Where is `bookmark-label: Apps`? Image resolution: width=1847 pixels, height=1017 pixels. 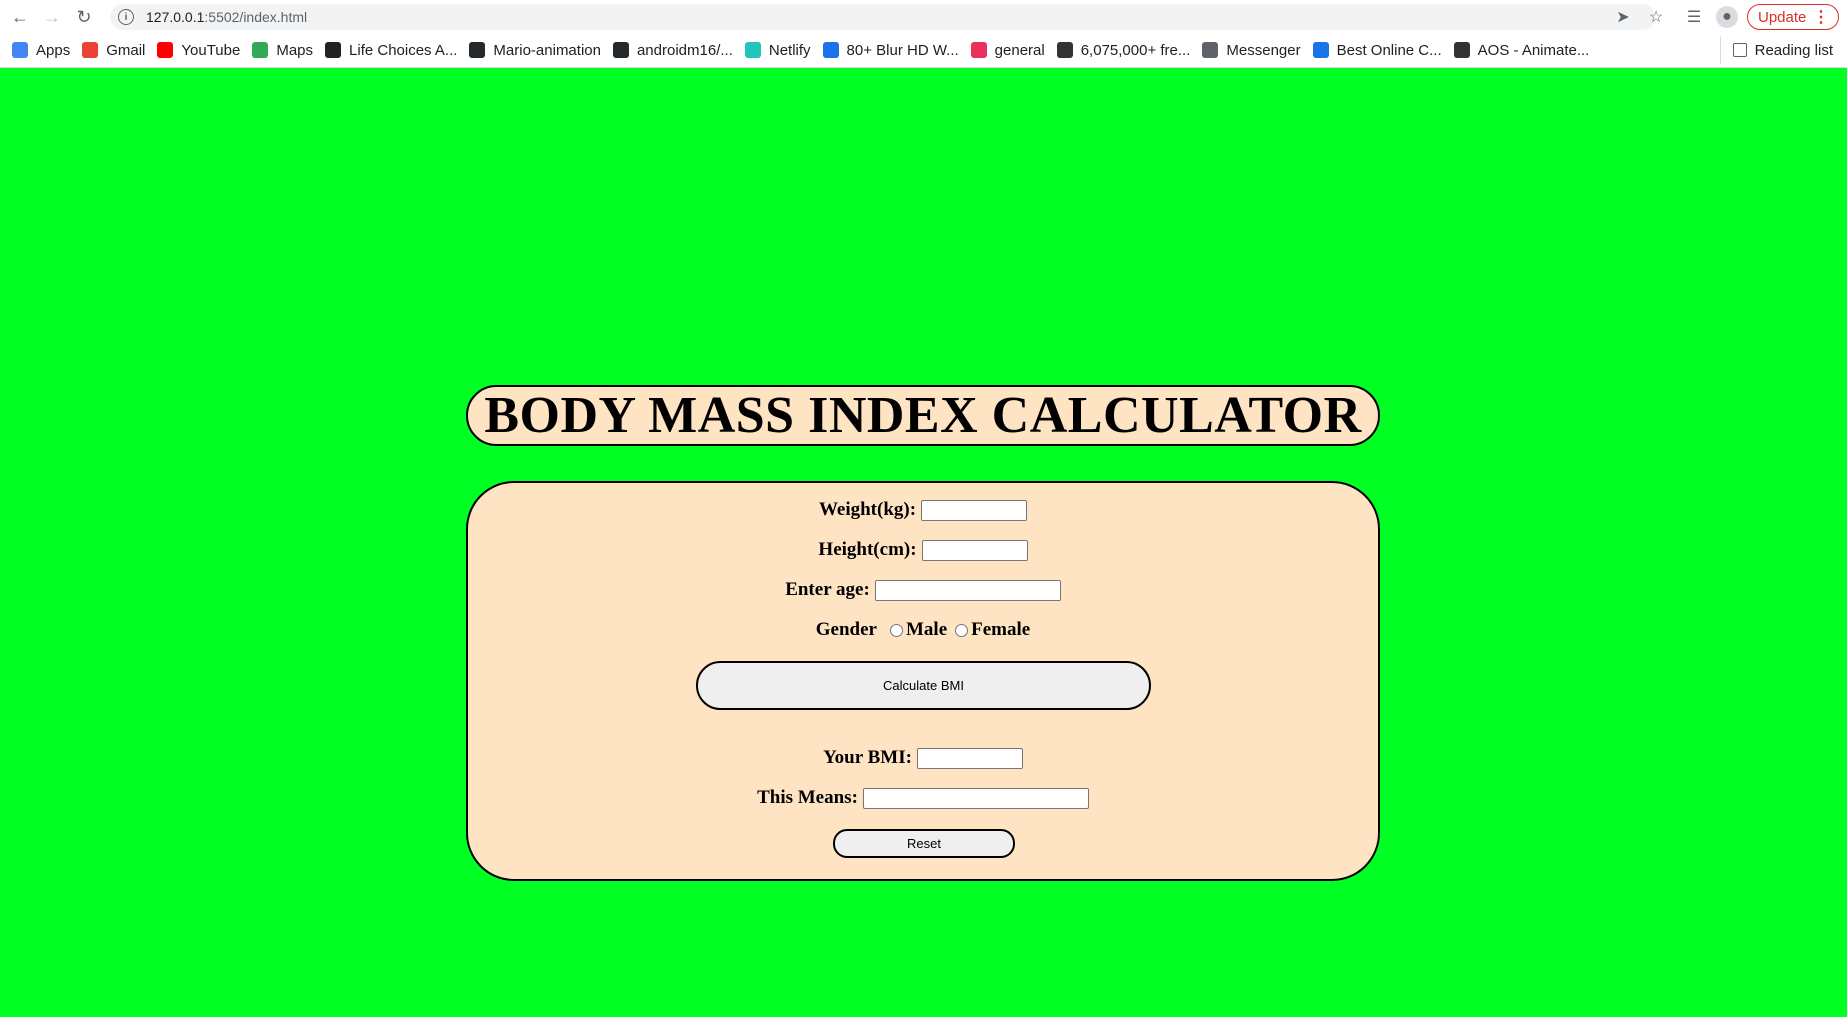
bookmark-label: Apps is located at coordinates (53, 50).